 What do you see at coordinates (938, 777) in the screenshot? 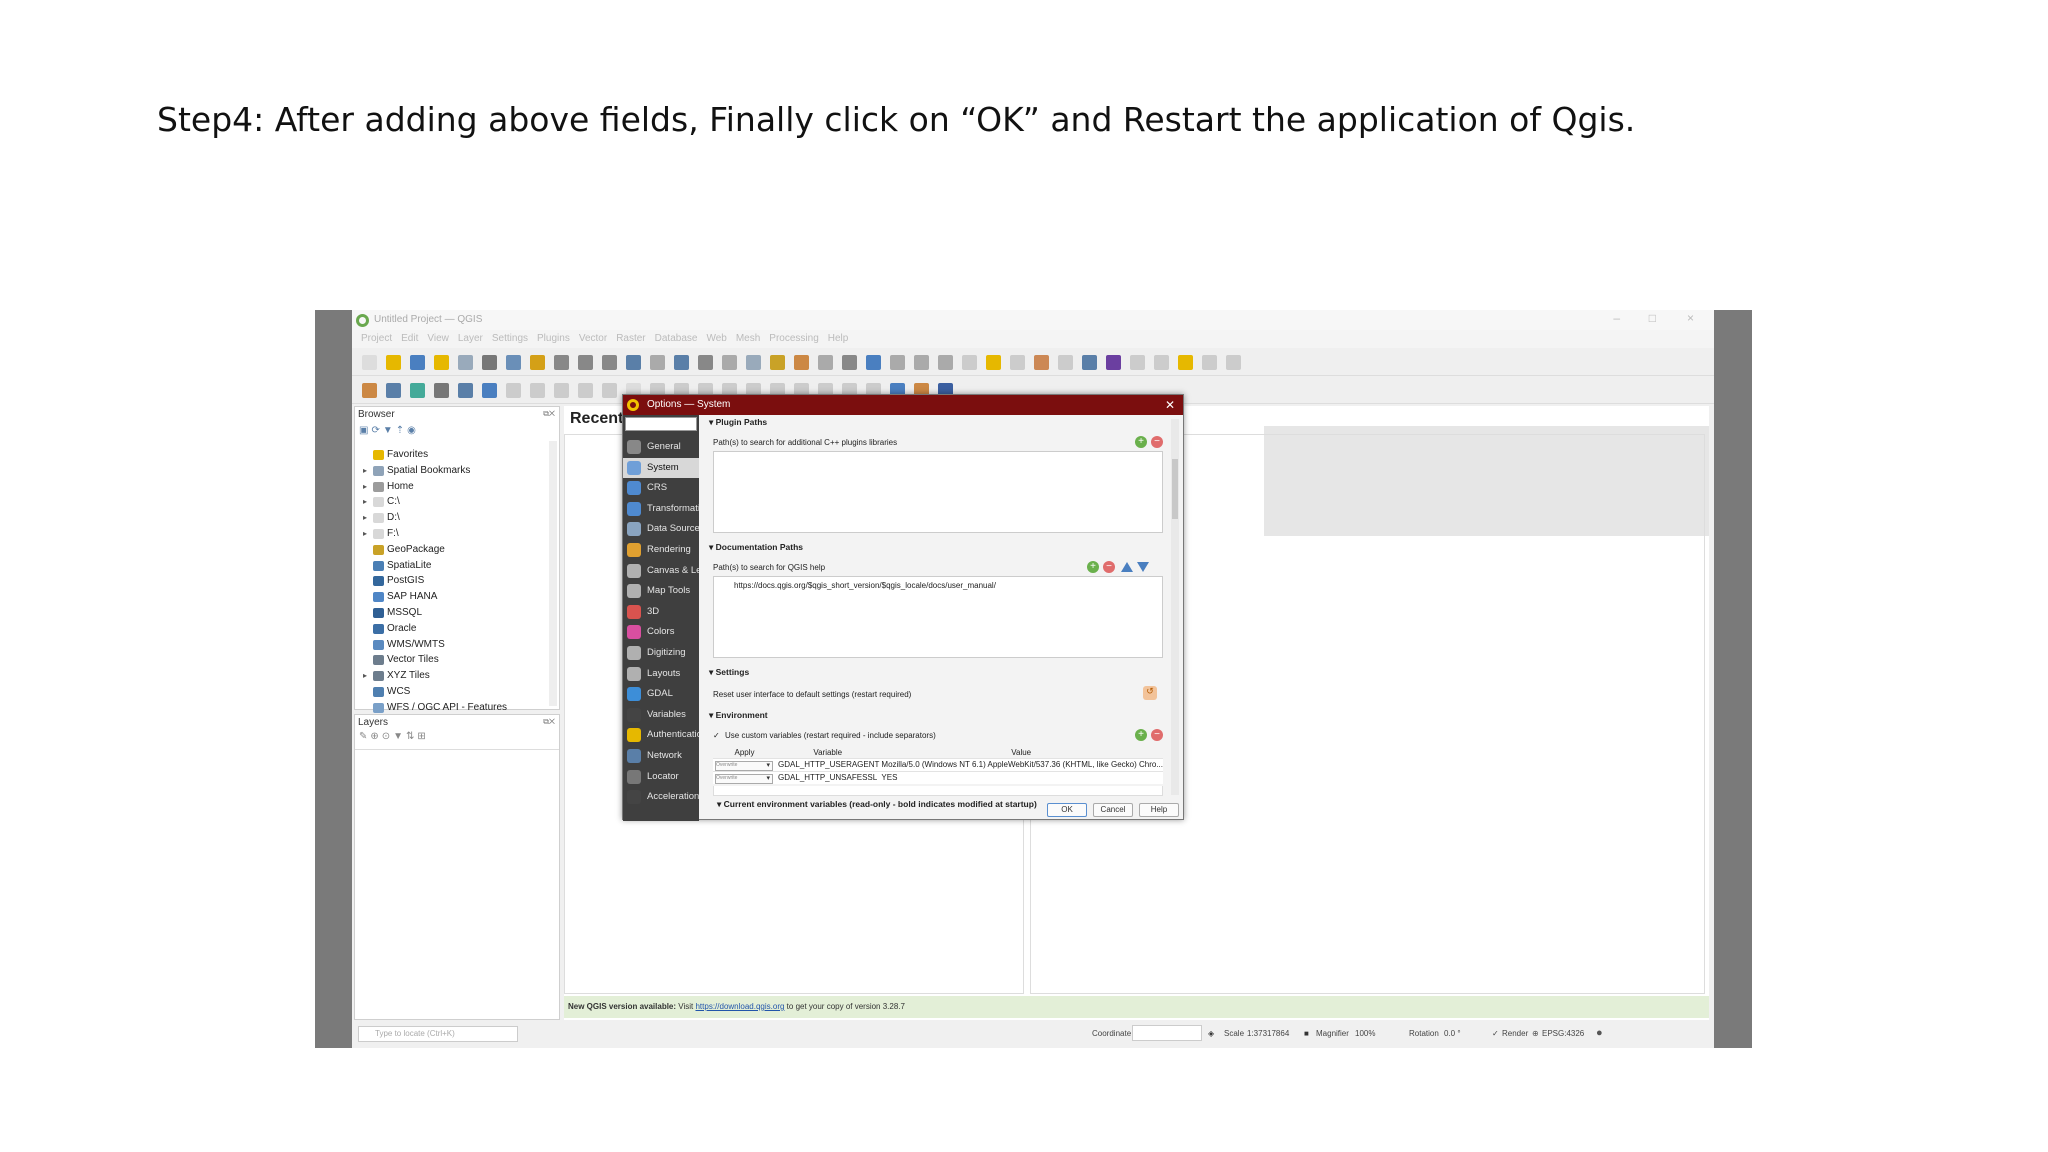
I see `environment-variable-row: OverwriteGDAL_HTTP_UNSAFESSLYES` at bounding box center [938, 777].